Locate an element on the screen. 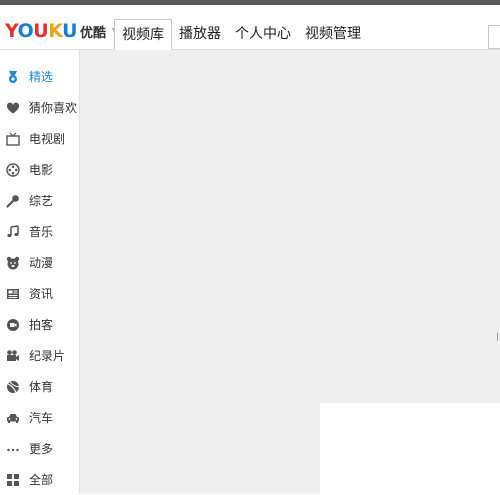  sidebar-item-label: 综艺 is located at coordinates (41, 201).